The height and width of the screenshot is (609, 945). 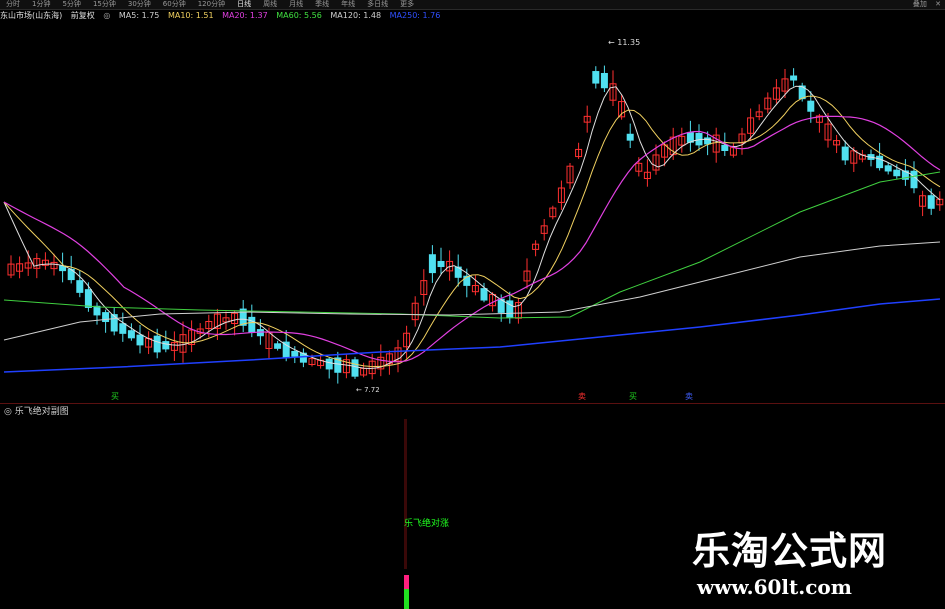 I want to click on tab-1: 1分钟, so click(x=41, y=4).